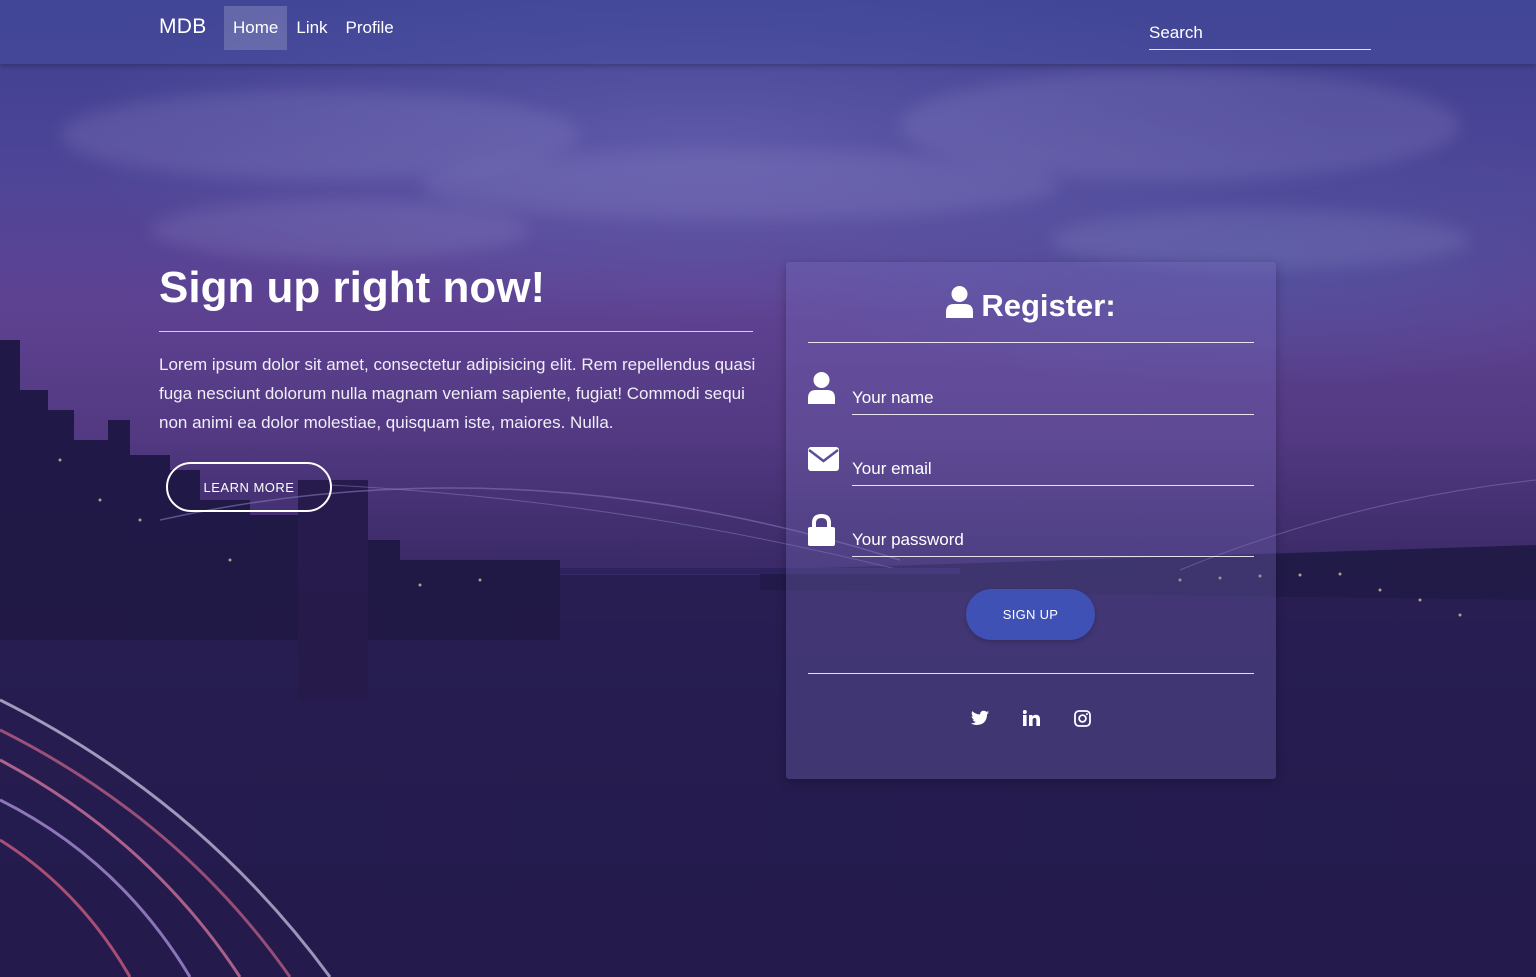  Describe the element at coordinates (1053, 469) in the screenshot. I see `email-input` at that location.